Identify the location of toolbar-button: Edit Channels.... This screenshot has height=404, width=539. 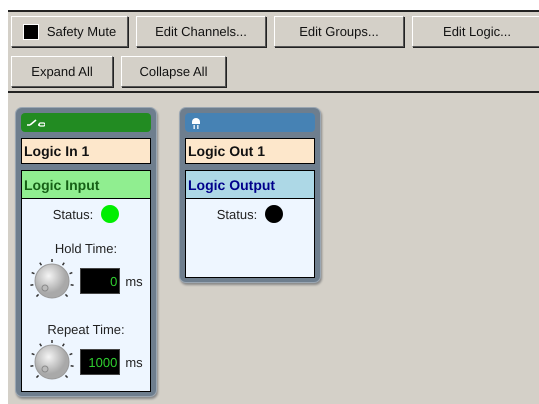
(201, 31).